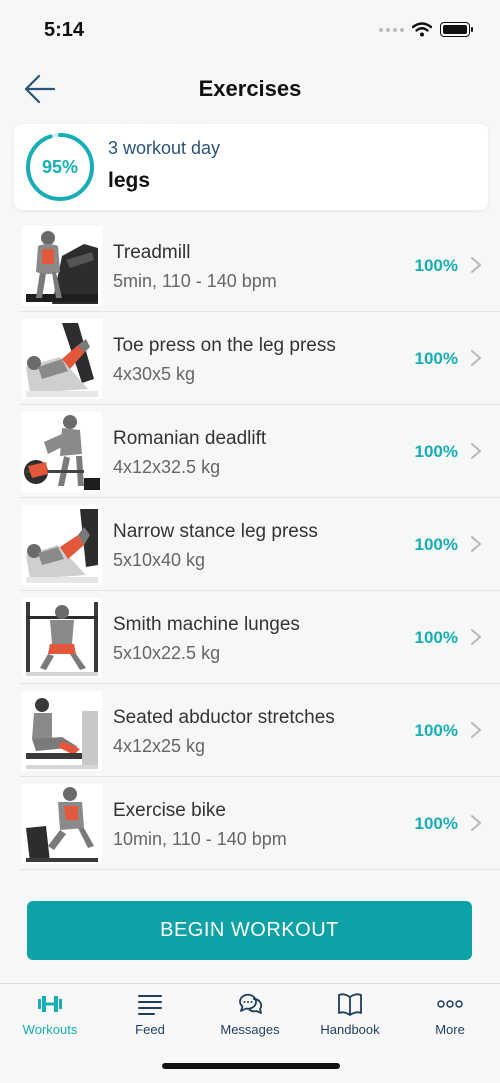 The image size is (500, 1083). I want to click on tab-workouts: Workouts, so click(50, 1015).